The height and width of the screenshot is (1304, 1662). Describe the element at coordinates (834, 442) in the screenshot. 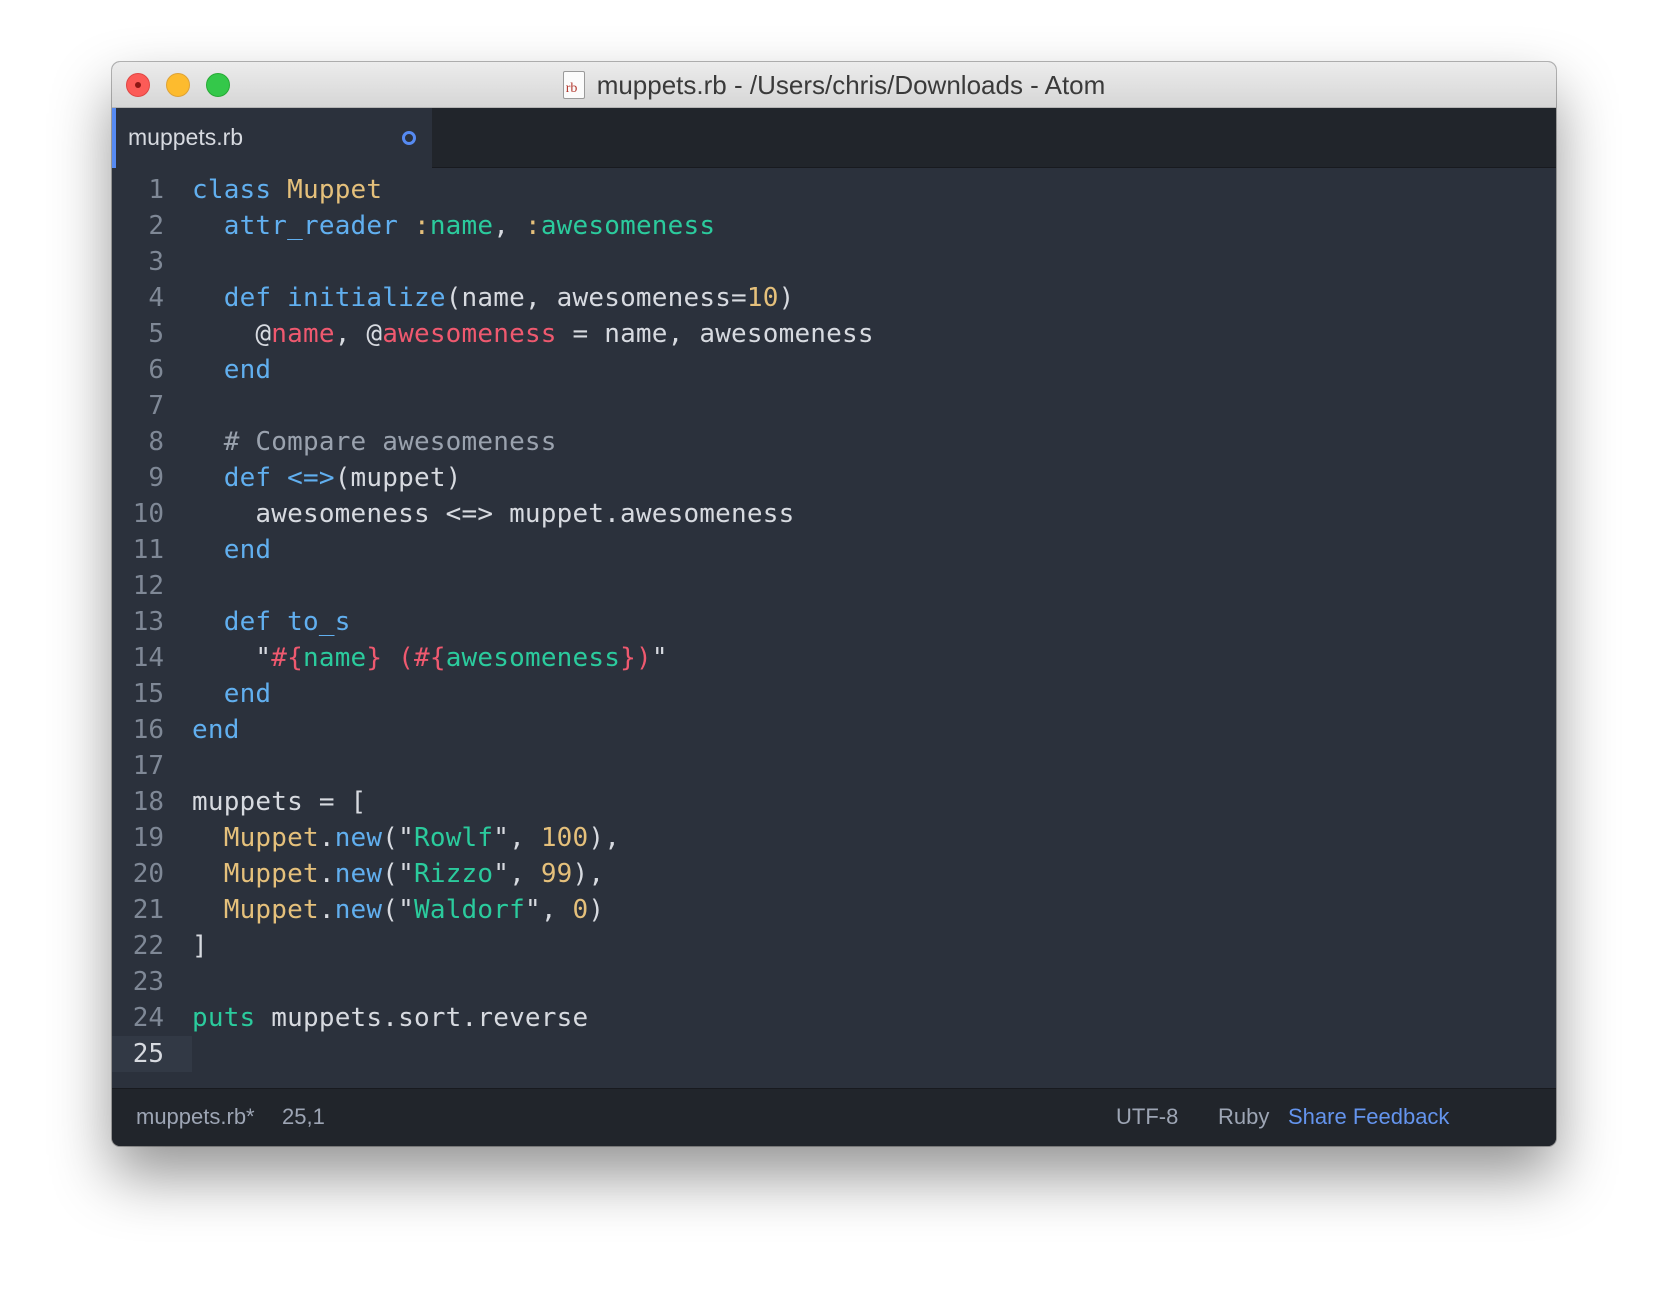

I see `code-line: 8 # Compare awesomeness` at that location.